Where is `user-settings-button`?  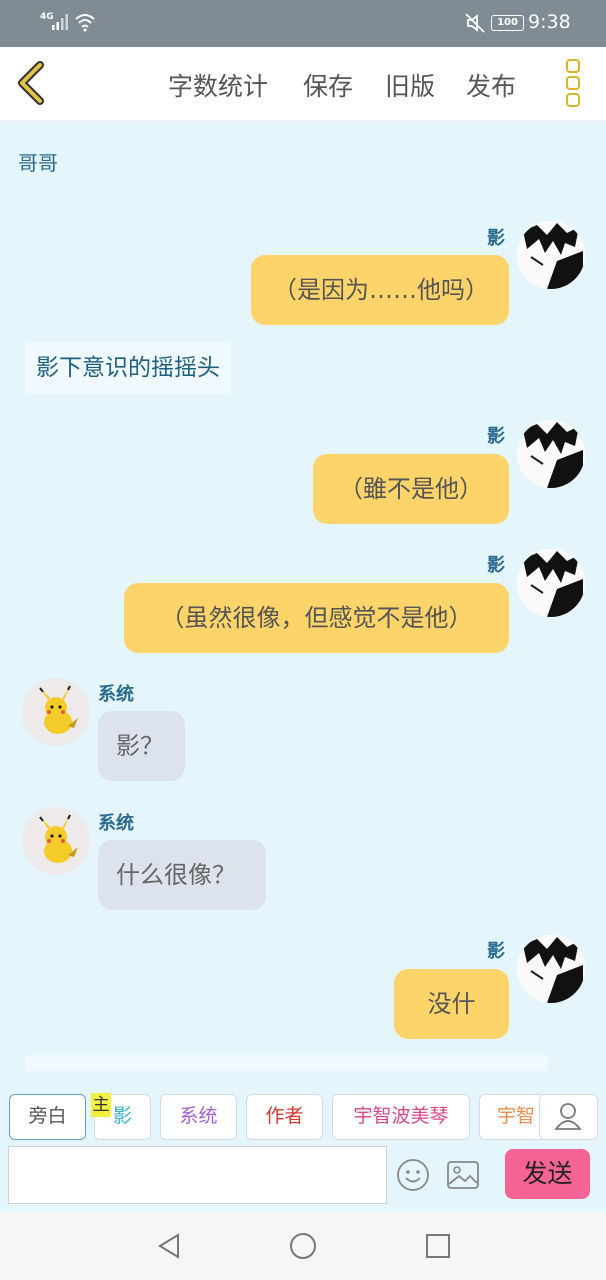
user-settings-button is located at coordinates (568, 1117).